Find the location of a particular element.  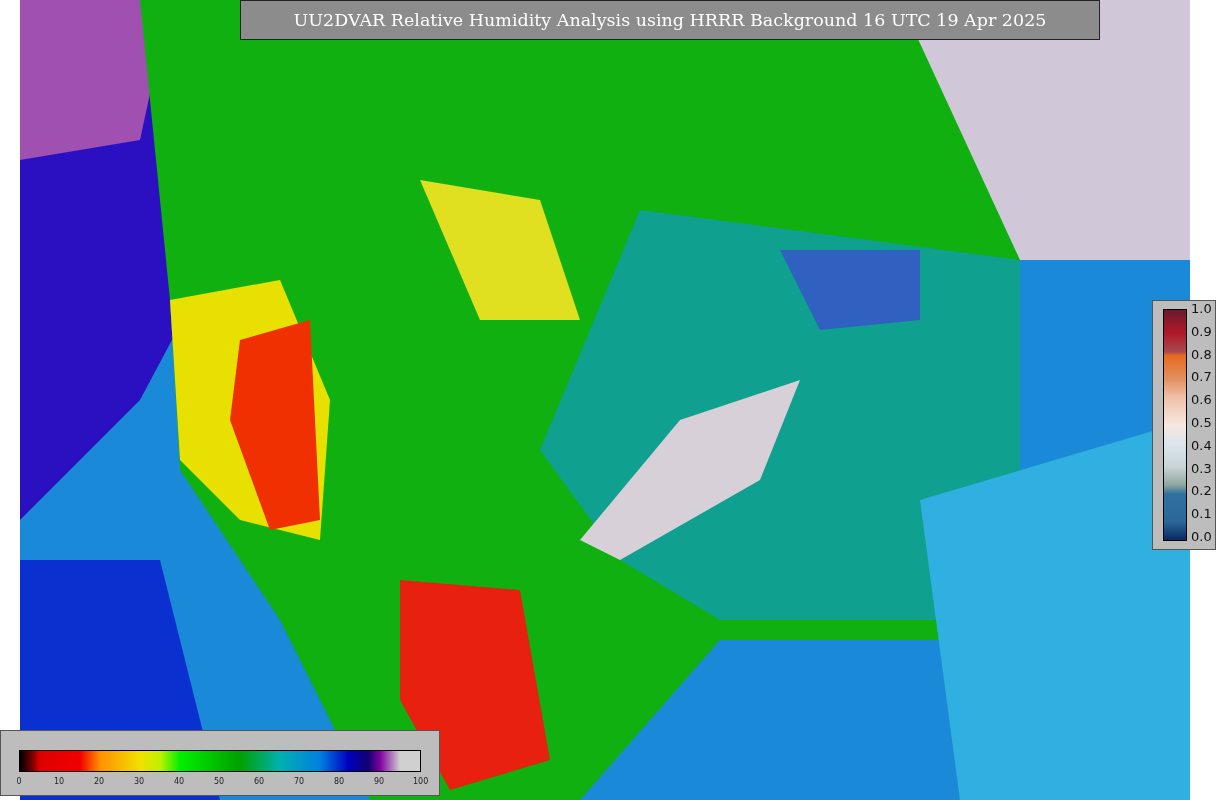

colorbar-tick-label: 10 is located at coordinates (59, 781).